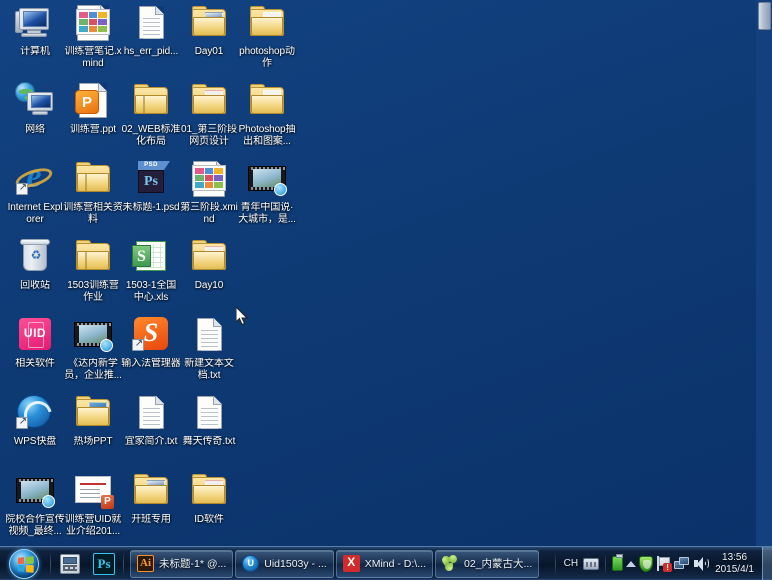  Describe the element at coordinates (209, 519) in the screenshot. I see `desktop-icon-label: ID软件` at that location.